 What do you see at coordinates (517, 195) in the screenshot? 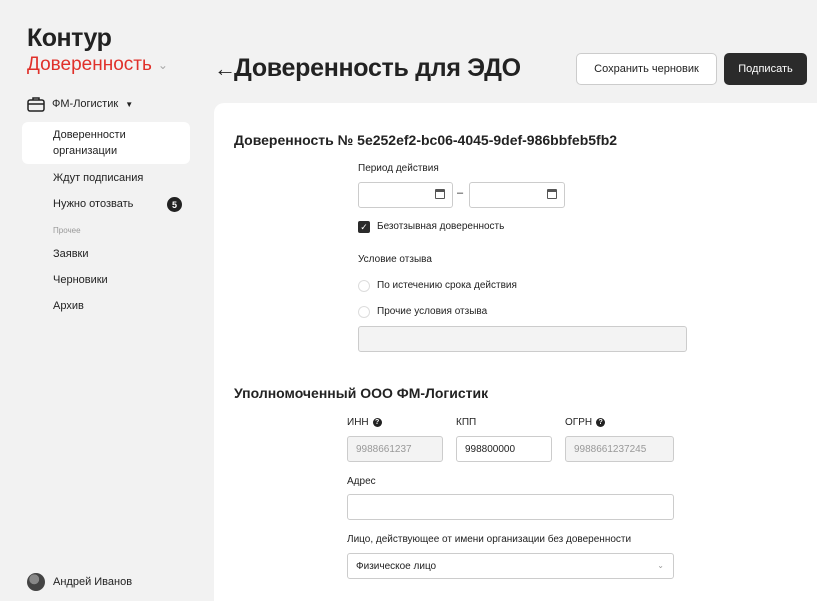
I see `period-end-date-input` at bounding box center [517, 195].